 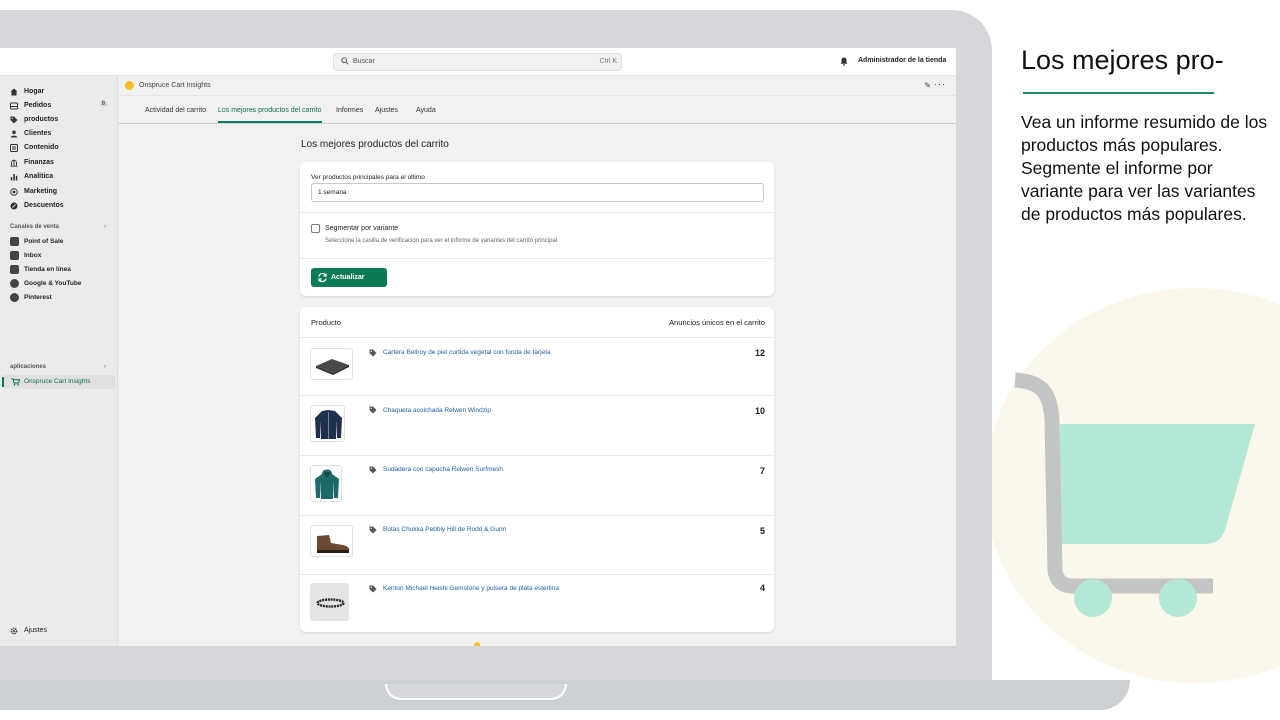 I want to click on tab-help: Ayuda, so click(x=426, y=114).